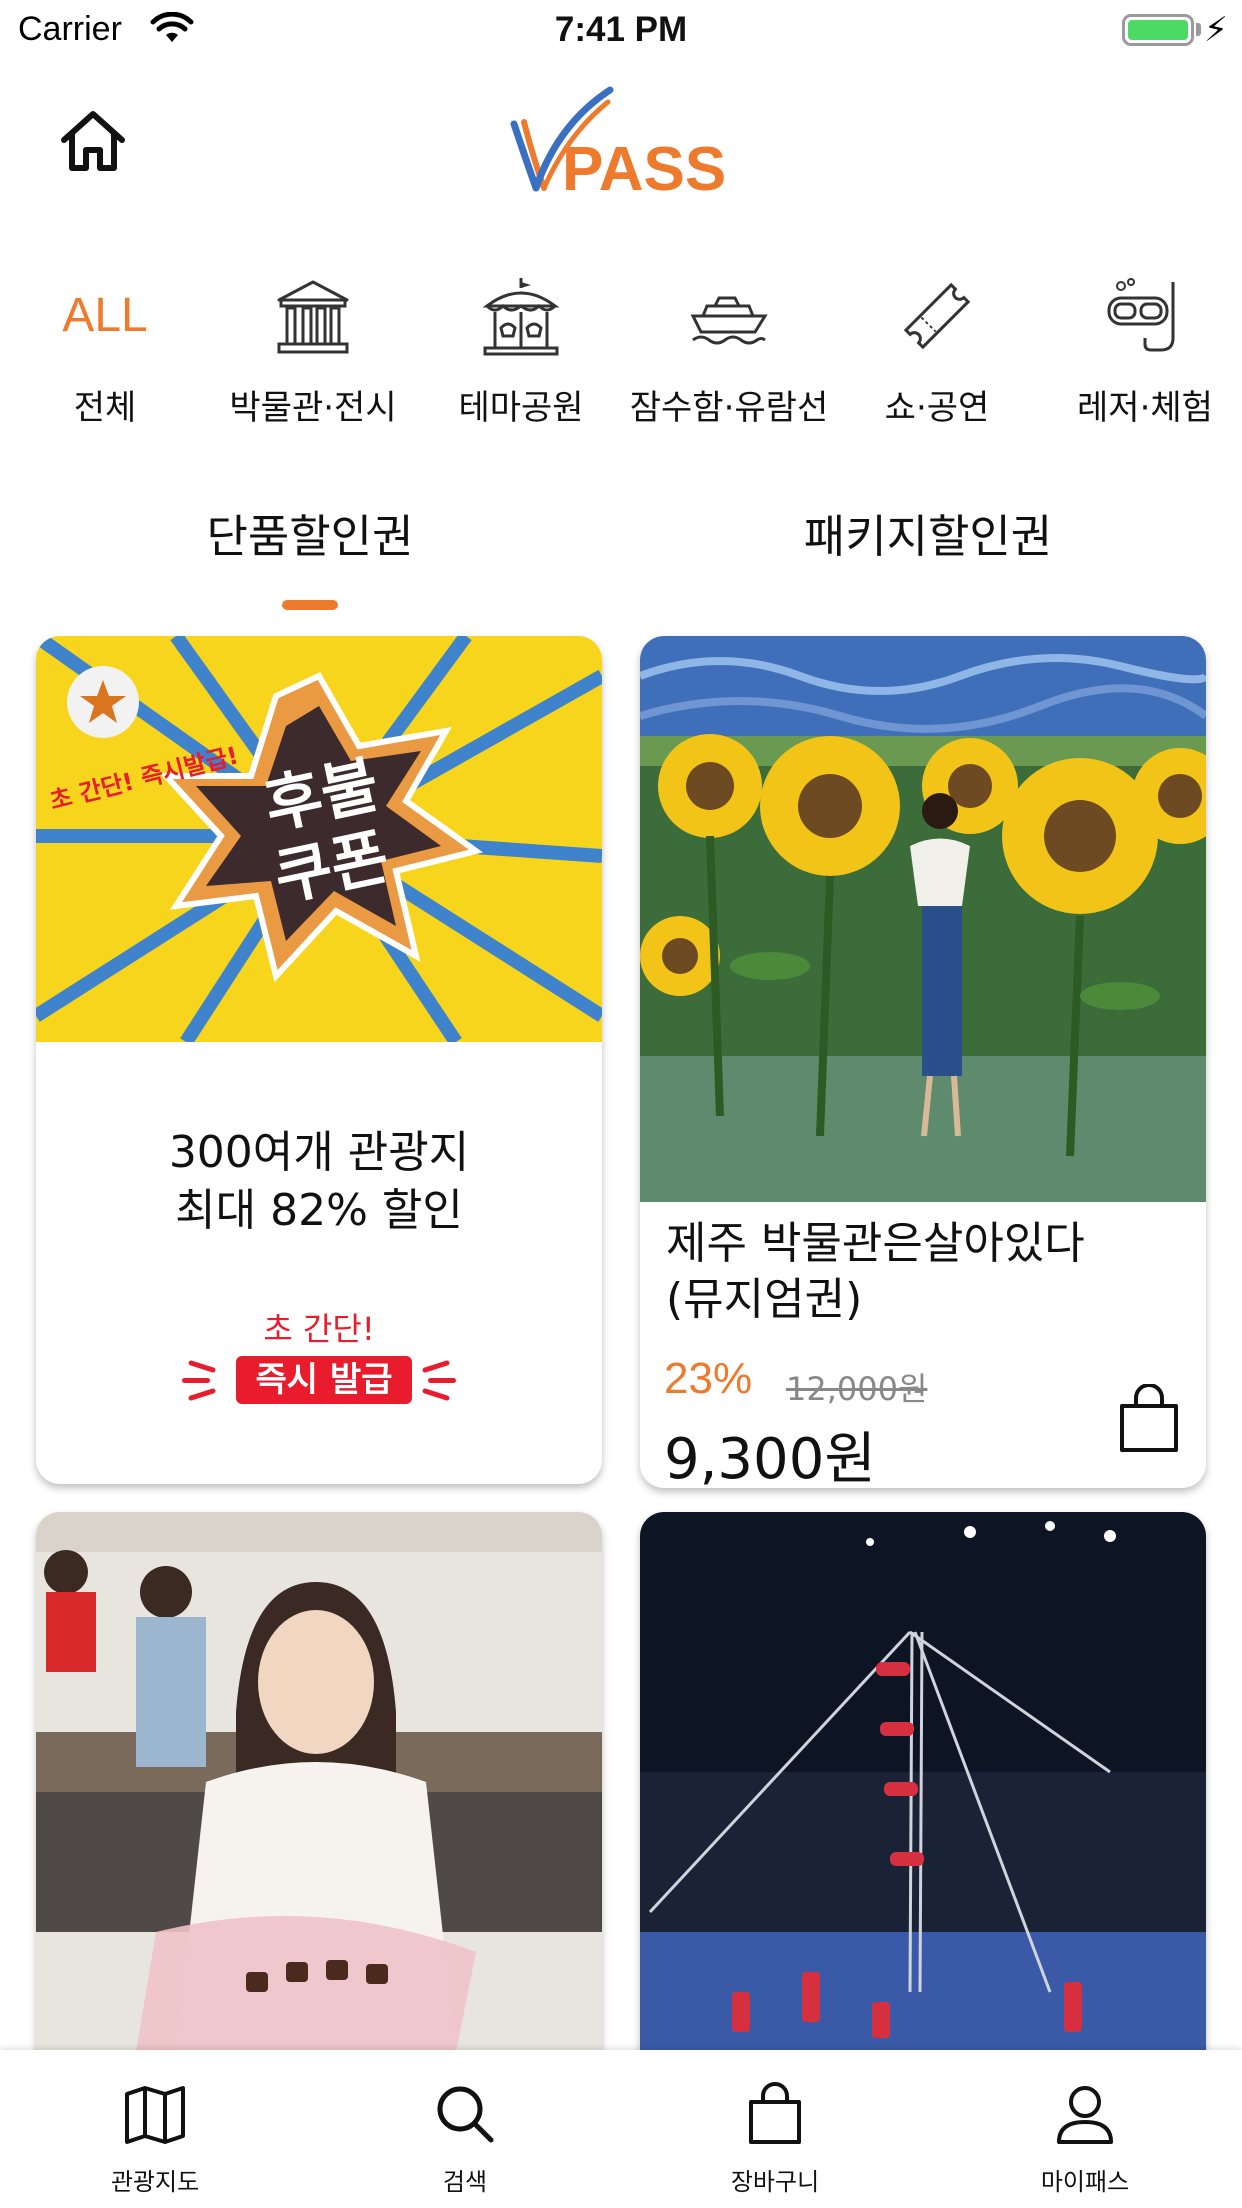 The height and width of the screenshot is (2208, 1242). I want to click on nav-search: 검색, so click(465, 2129).